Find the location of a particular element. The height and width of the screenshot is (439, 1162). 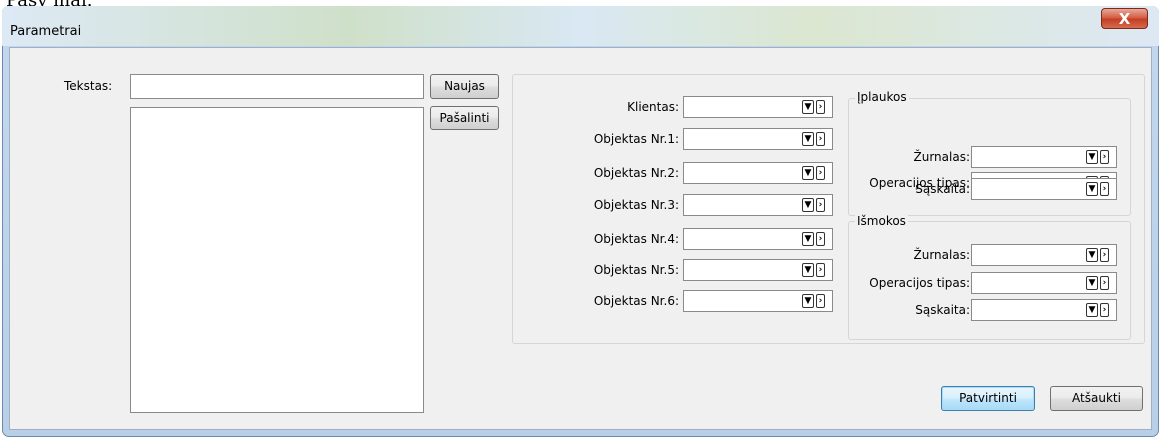

field-object-2-input: ▼ › is located at coordinates (758, 173).